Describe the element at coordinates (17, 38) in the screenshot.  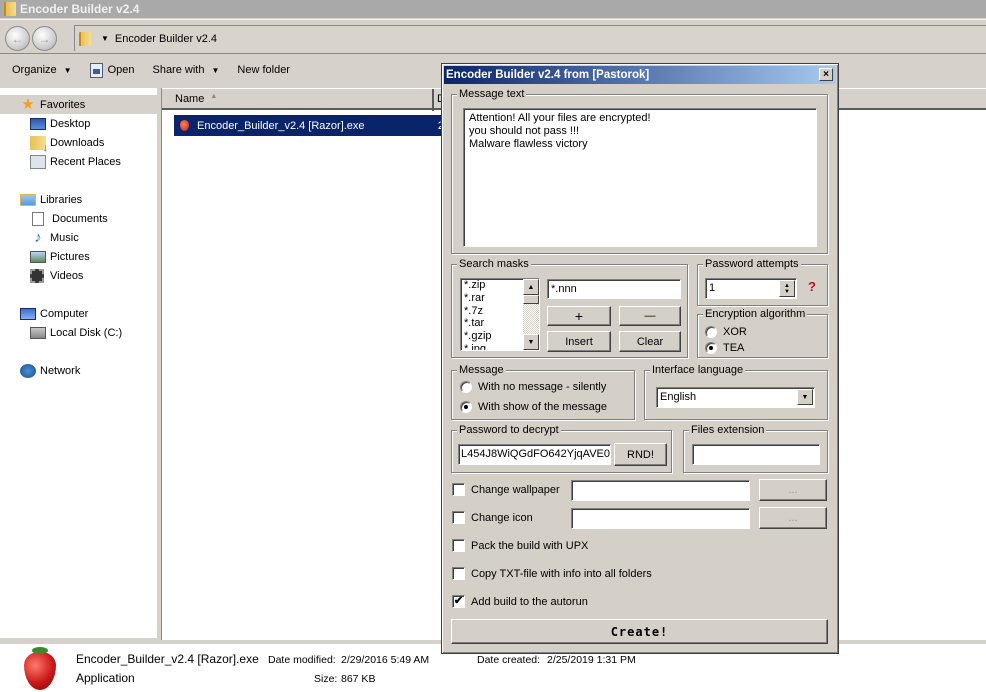
I see `back-button: ←` at that location.